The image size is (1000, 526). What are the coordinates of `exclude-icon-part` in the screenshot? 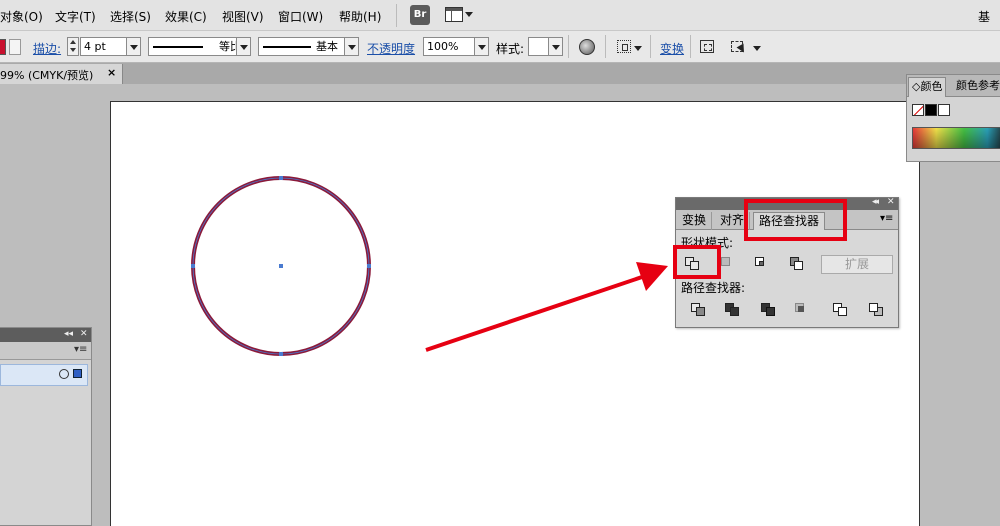 It's located at (798, 265).